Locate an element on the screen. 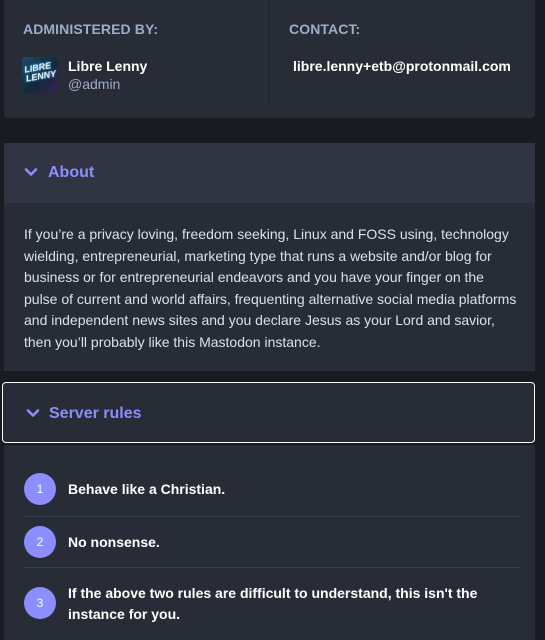 Image resolution: width=545 pixels, height=640 pixels. rule-text: Behave like a Christian. is located at coordinates (147, 489).